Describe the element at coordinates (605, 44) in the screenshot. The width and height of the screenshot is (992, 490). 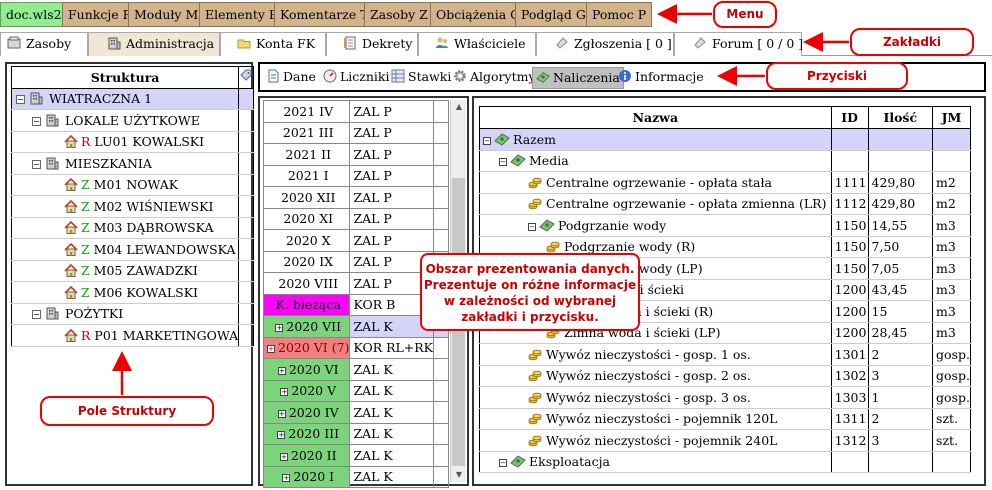
I see `tab-zgloszenia: Zgłoszenia [ 0 ]` at that location.